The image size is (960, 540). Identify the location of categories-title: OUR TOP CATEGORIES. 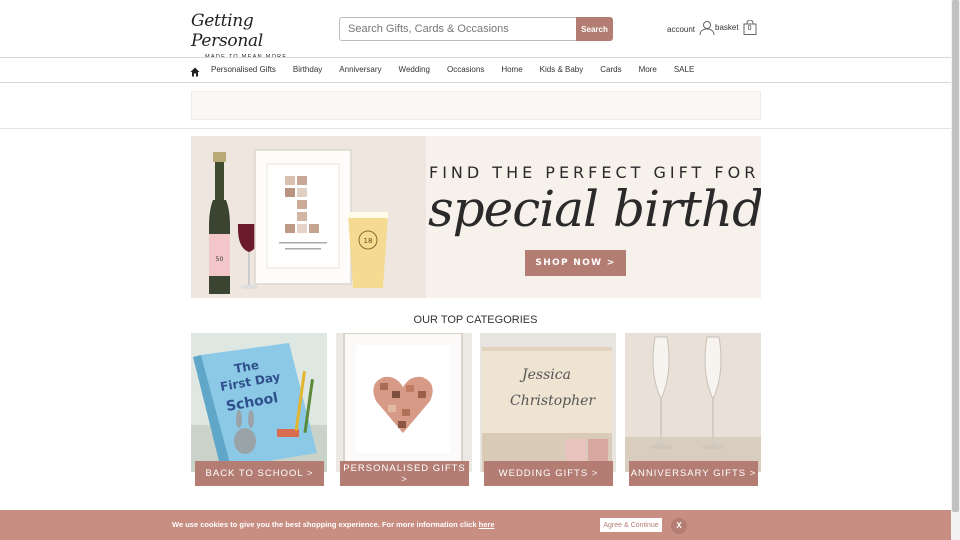
(475, 320).